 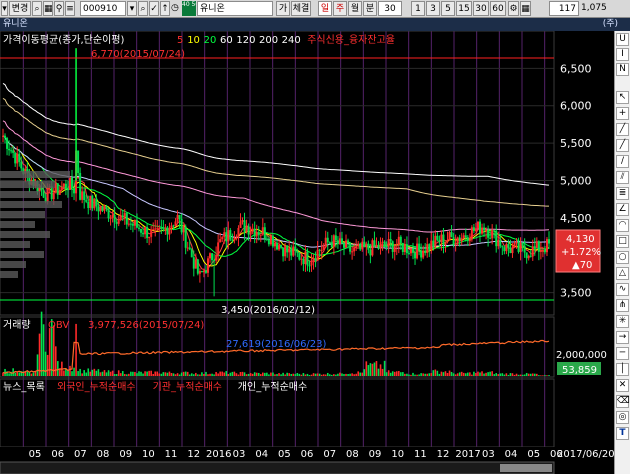 I want to click on angle-icon: ∠, so click(x=622, y=209).